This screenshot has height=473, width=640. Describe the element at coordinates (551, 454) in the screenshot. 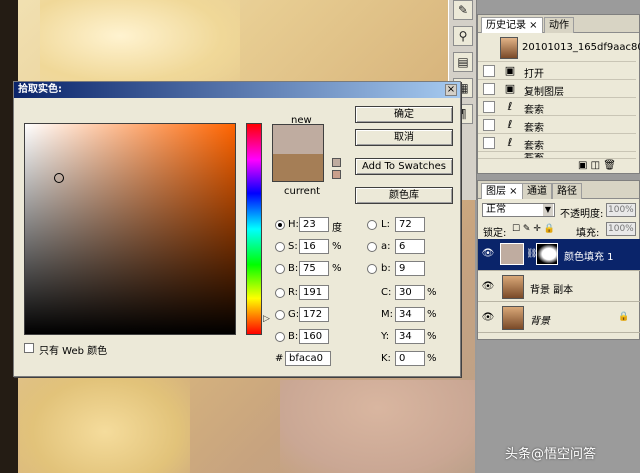

I see `watermark: 头条@悟空问答` at that location.